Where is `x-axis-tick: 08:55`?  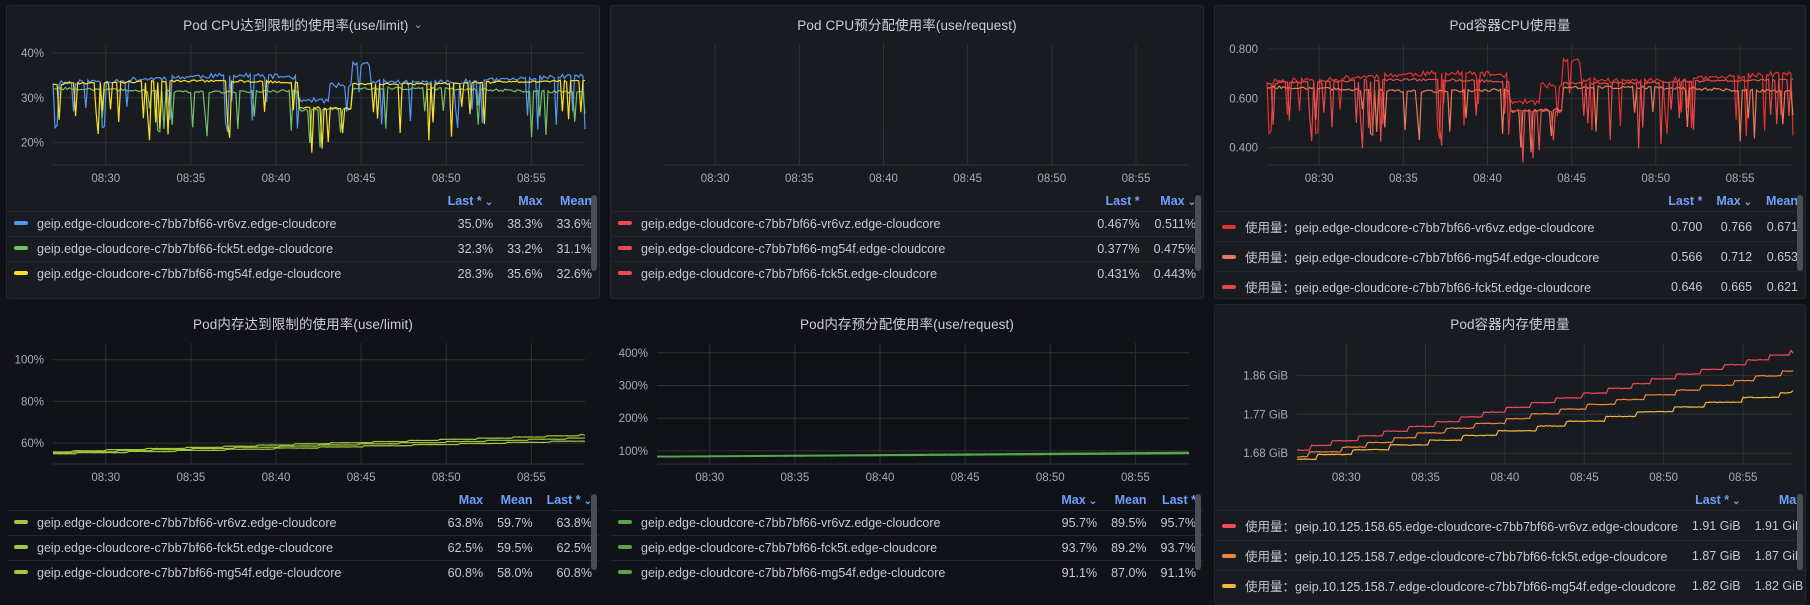
x-axis-tick: 08:55 is located at coordinates (1135, 478).